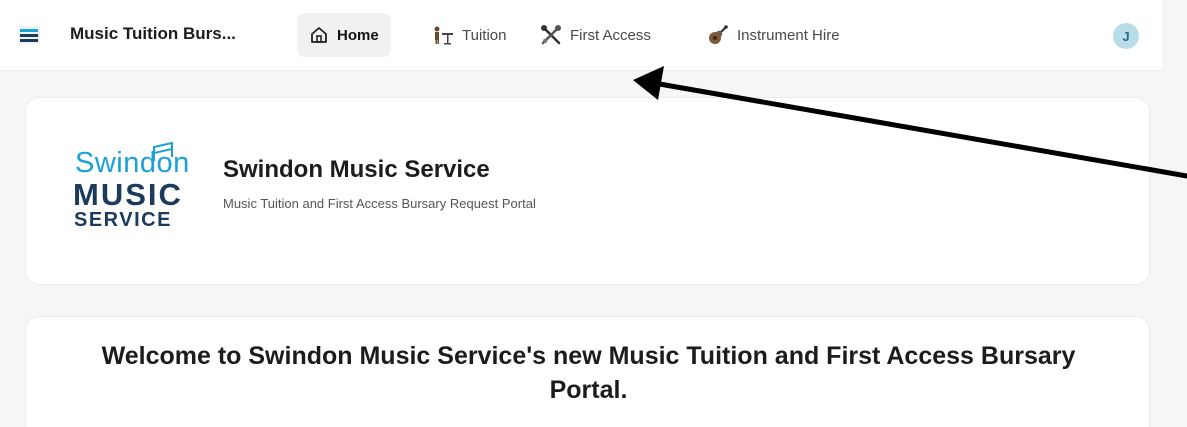 This screenshot has height=427, width=1187. I want to click on swindon-music-service-logo: Swindon MUSIC SERVICE, so click(135, 188).